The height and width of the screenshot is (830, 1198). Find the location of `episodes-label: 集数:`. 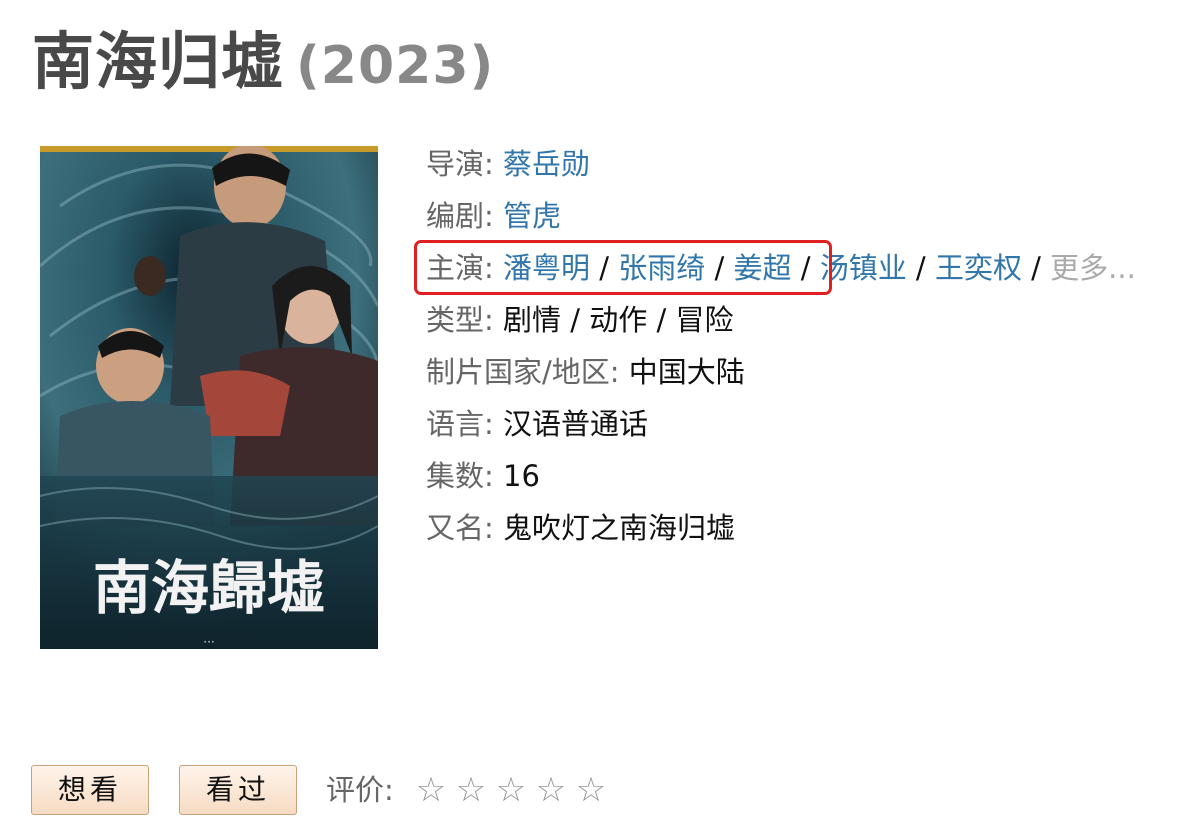

episodes-label: 集数: is located at coordinates (460, 476).